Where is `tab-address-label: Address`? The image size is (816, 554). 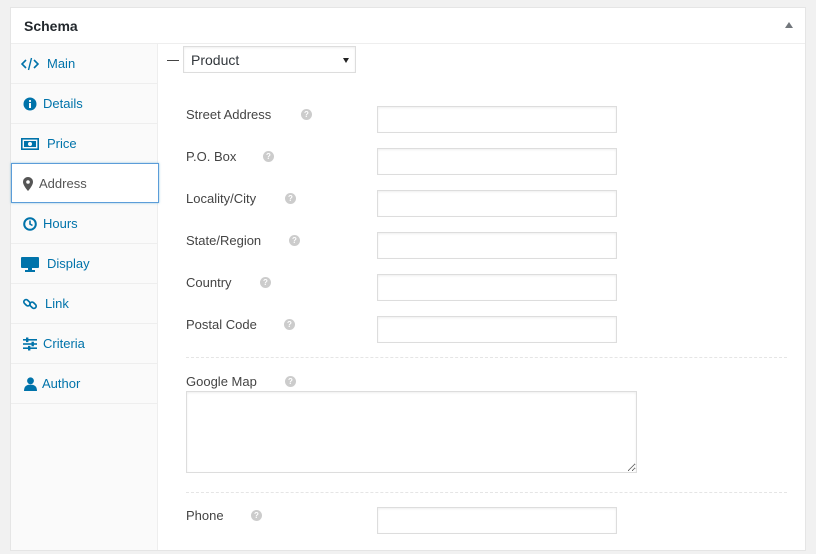 tab-address-label: Address is located at coordinates (63, 183).